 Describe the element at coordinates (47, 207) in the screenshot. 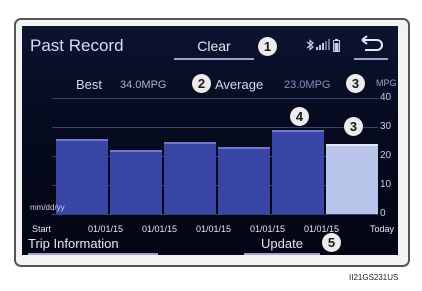

I see `date-format-label: mm/dd/yy` at that location.